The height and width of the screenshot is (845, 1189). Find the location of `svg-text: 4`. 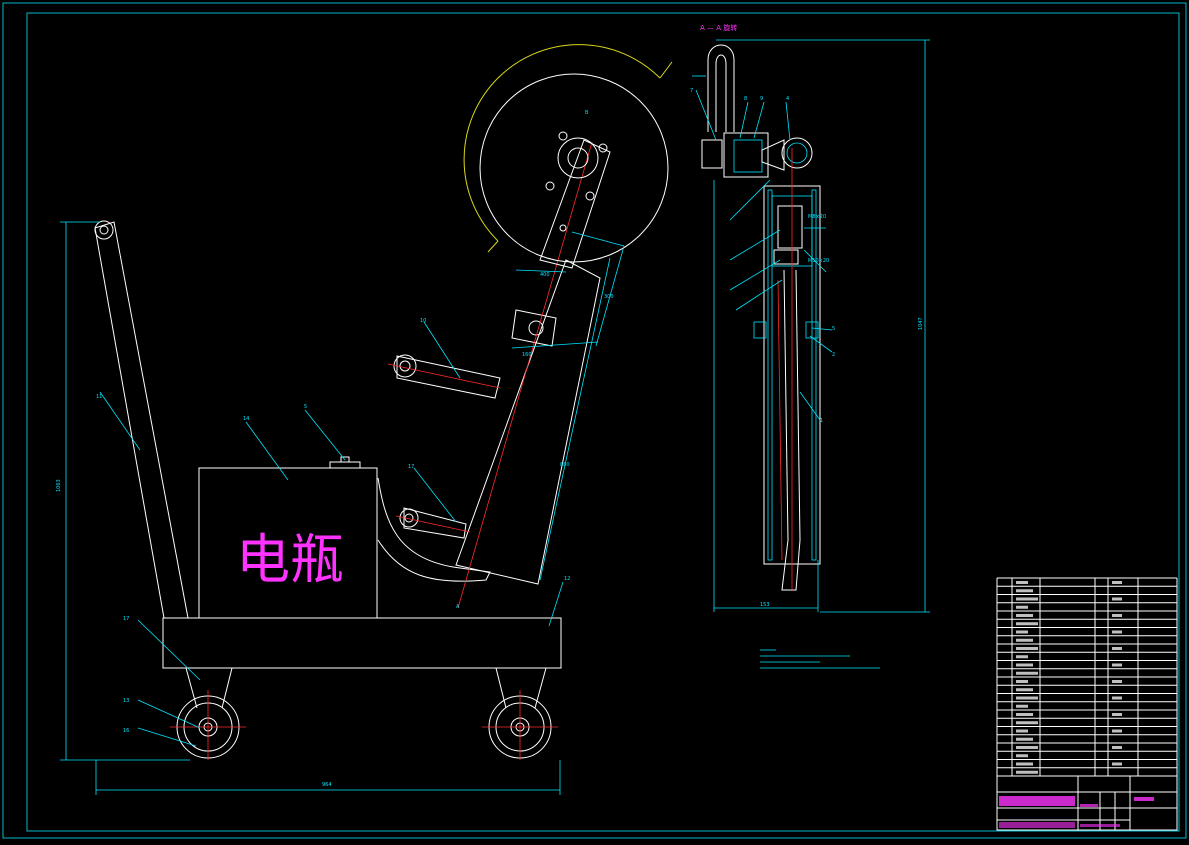

svg-text: 4 is located at coordinates (787, 99).